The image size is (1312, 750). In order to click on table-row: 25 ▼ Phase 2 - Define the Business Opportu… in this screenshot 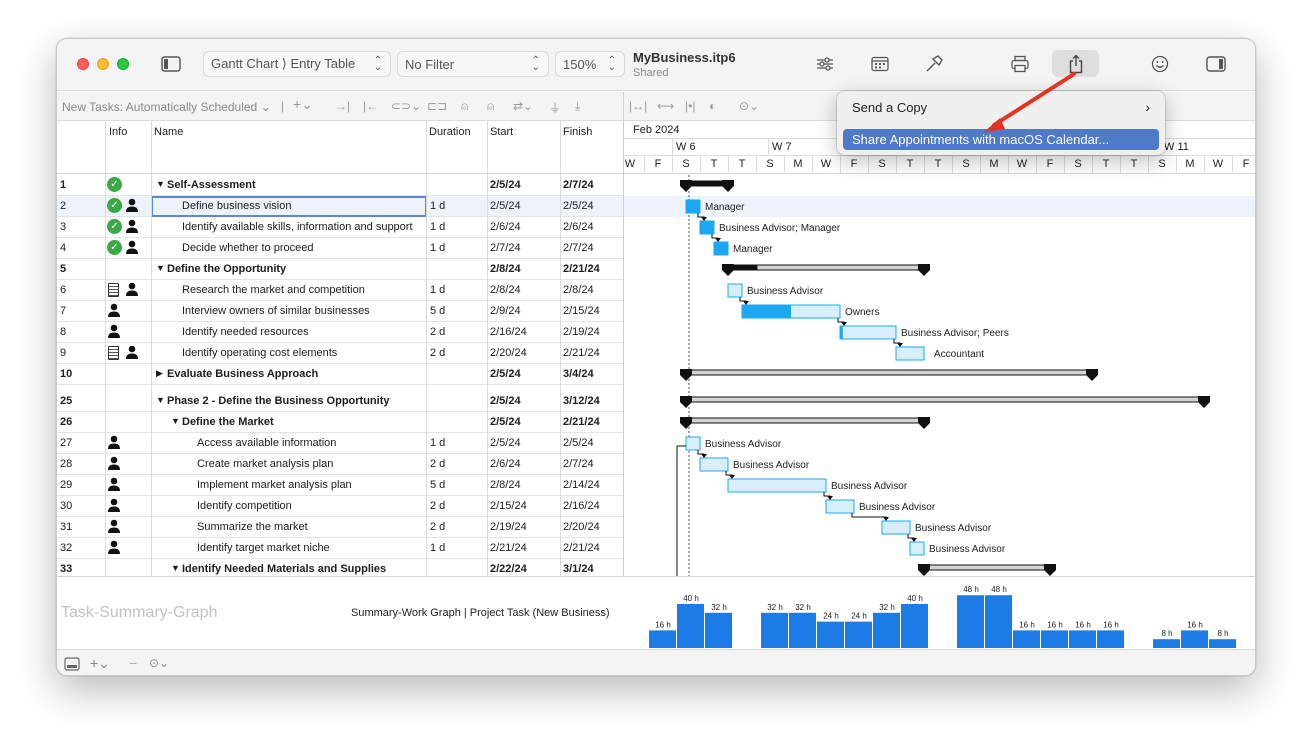, I will do `click(340, 401)`.